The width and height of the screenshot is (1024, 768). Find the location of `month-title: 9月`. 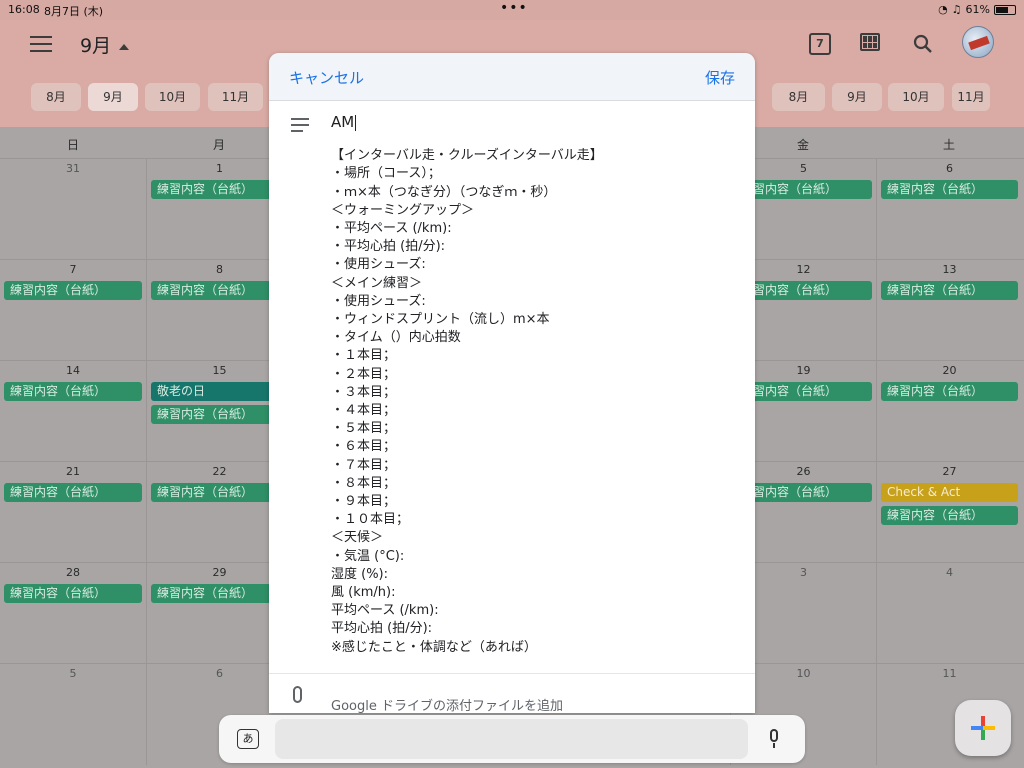

month-title: 9月 is located at coordinates (96, 46).